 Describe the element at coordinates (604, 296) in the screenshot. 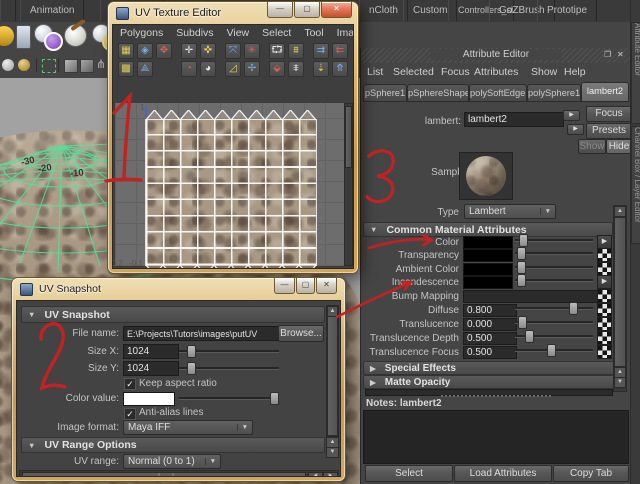

I see `bump-mapping-map-button` at that location.